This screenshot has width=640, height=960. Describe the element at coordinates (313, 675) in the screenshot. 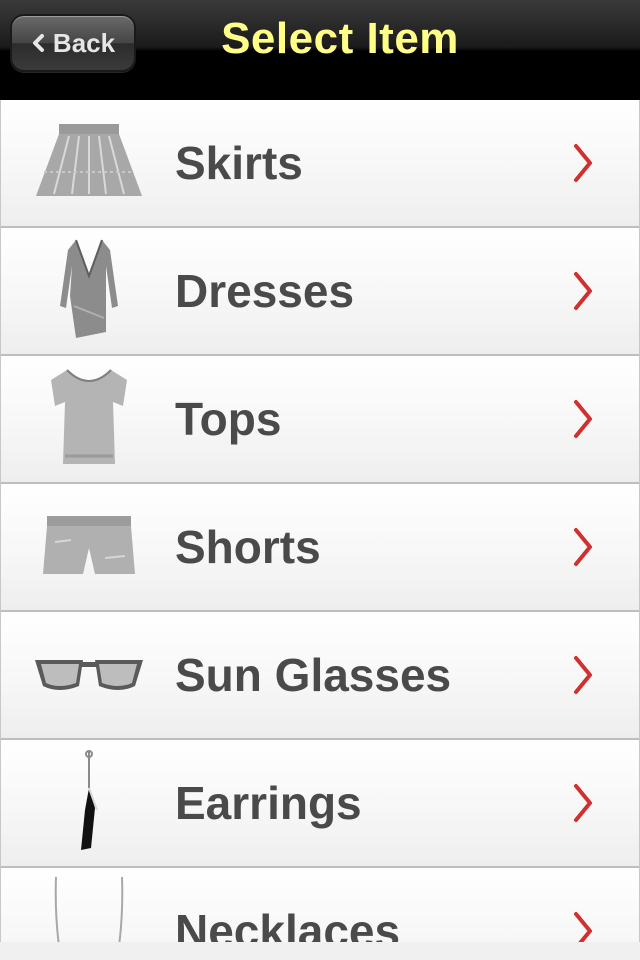

I see `list-item-label: Sun Glasses` at that location.